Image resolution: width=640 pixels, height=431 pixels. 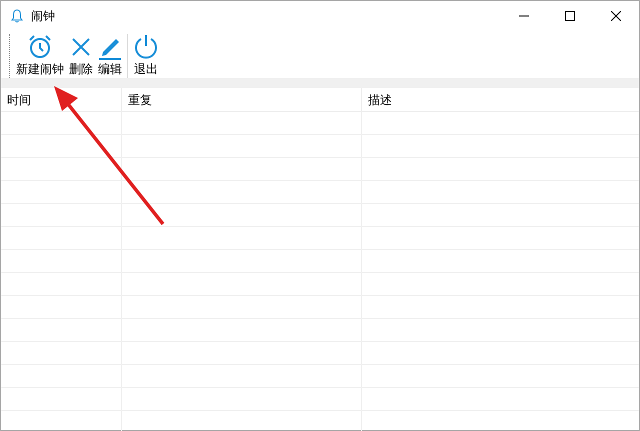 What do you see at coordinates (140, 99) in the screenshot?
I see `column-header: 重复` at bounding box center [140, 99].